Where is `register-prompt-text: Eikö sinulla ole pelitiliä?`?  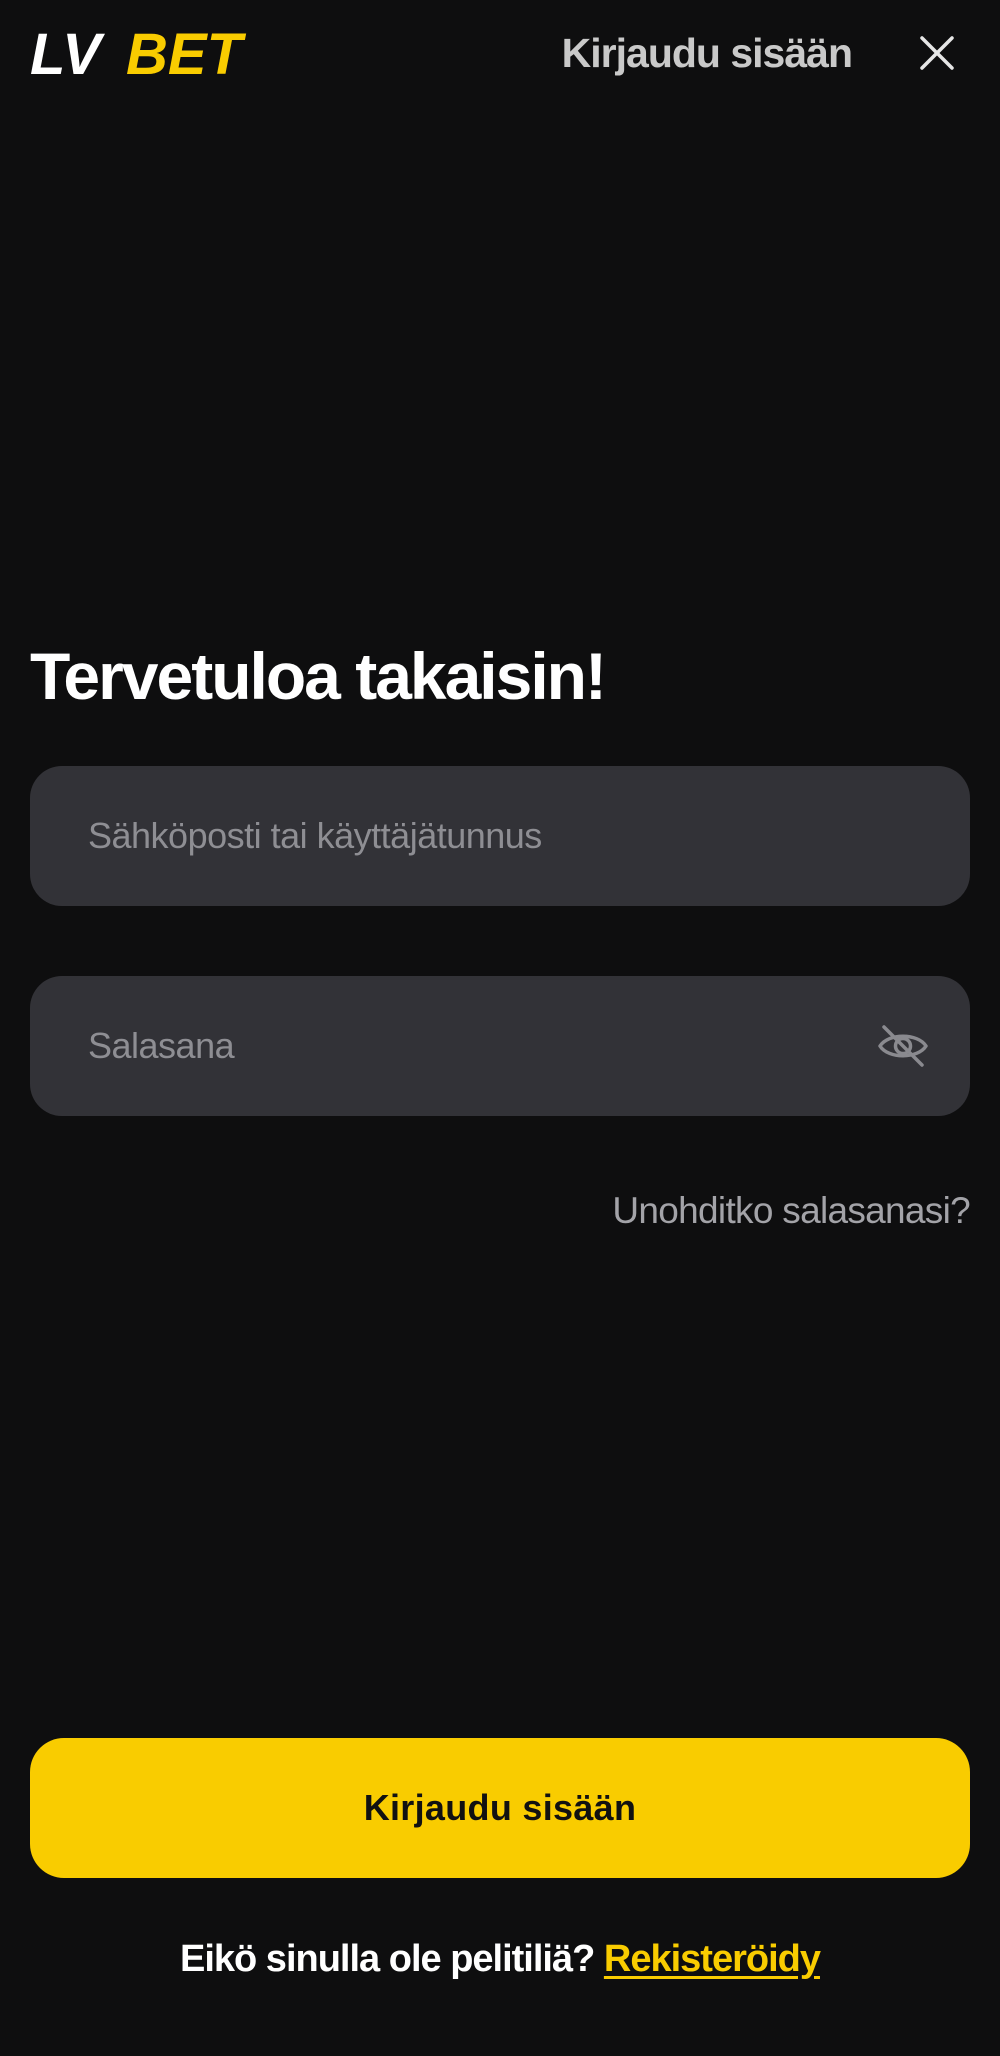 register-prompt-text: Eikö sinulla ole pelitiliä? is located at coordinates (387, 1959).